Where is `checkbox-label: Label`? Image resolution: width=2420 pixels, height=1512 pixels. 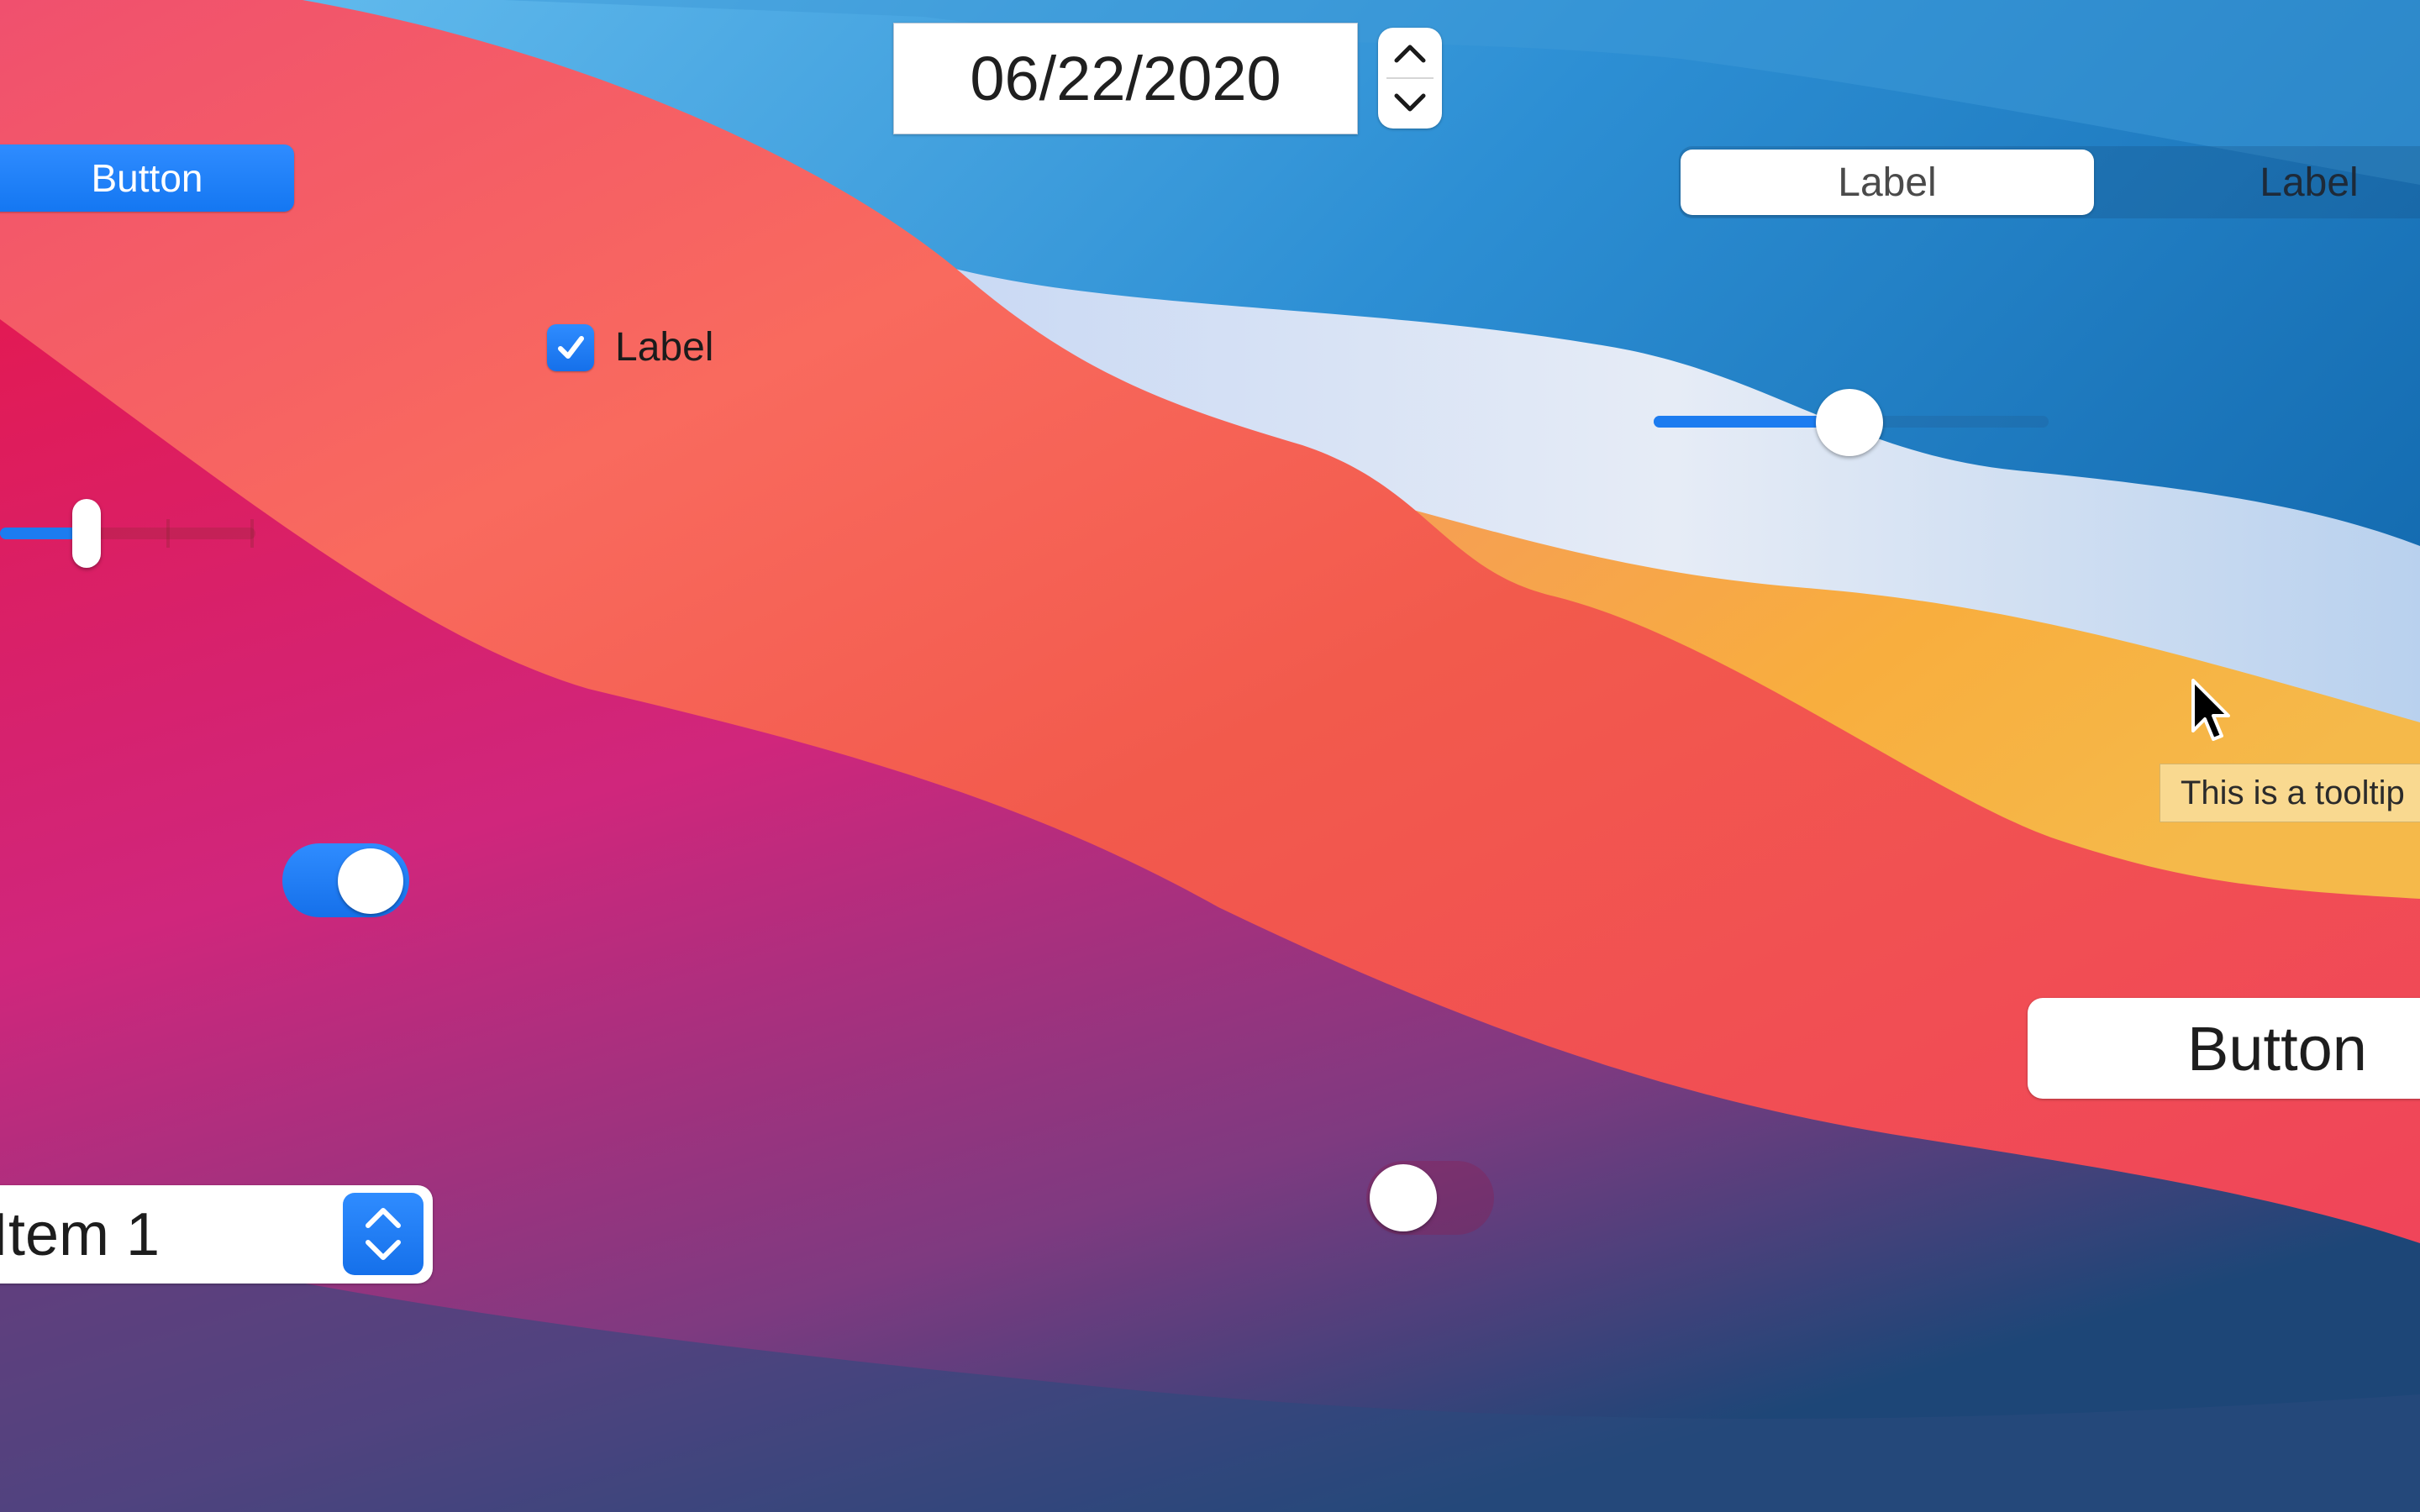 checkbox-label: Label is located at coordinates (664, 347).